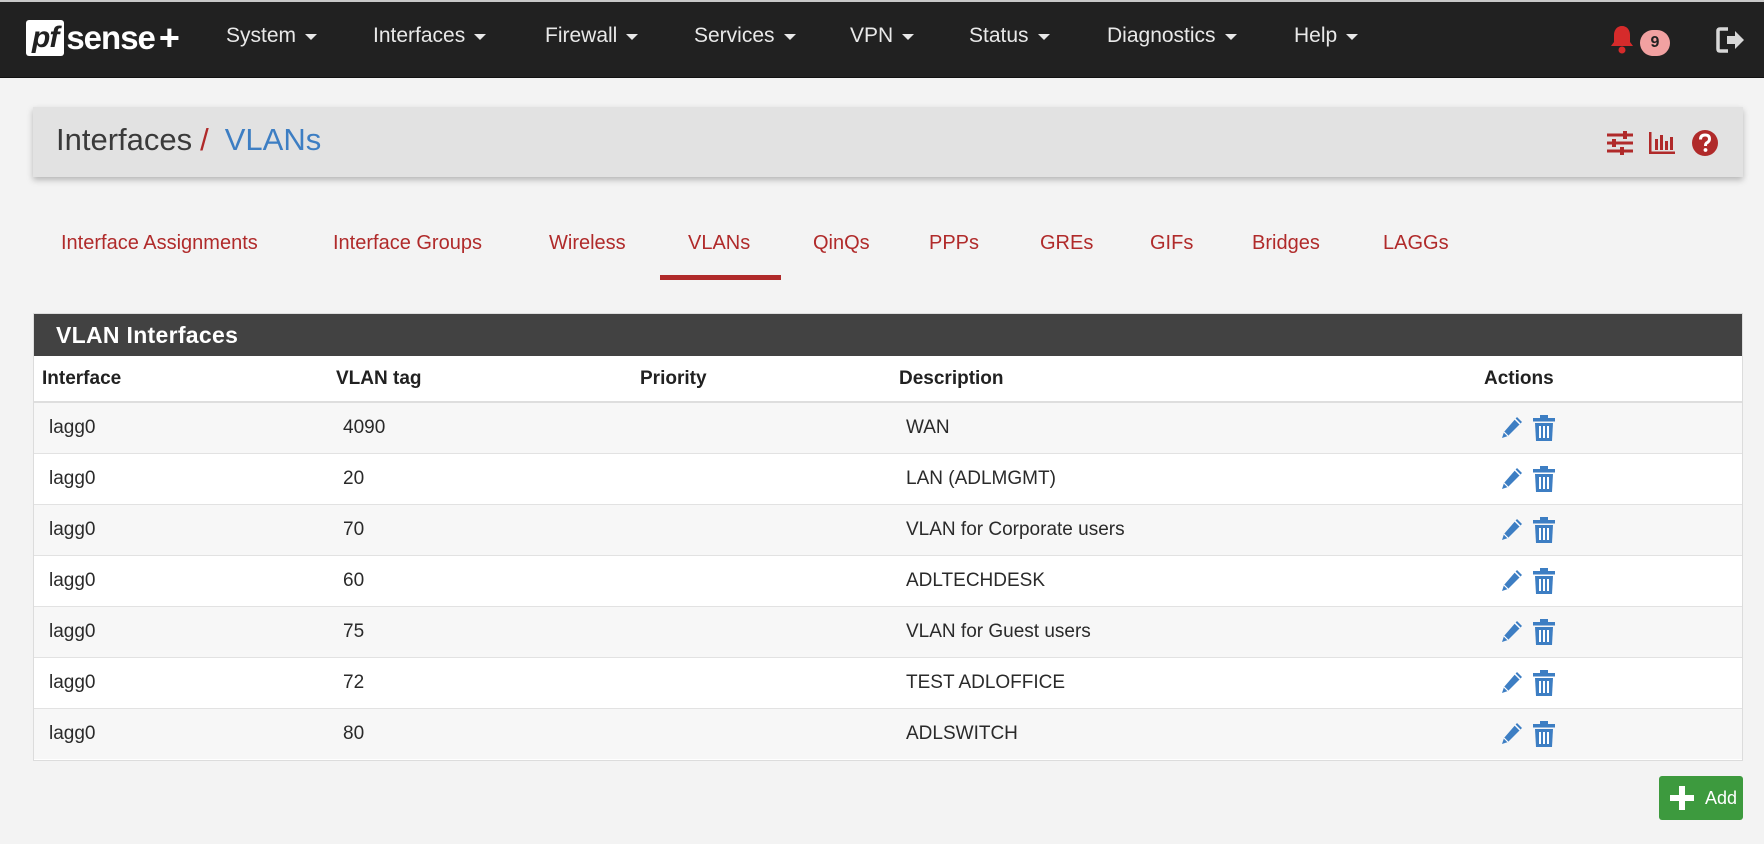 The width and height of the screenshot is (1764, 844). I want to click on plus-icon, so click(1682, 798).